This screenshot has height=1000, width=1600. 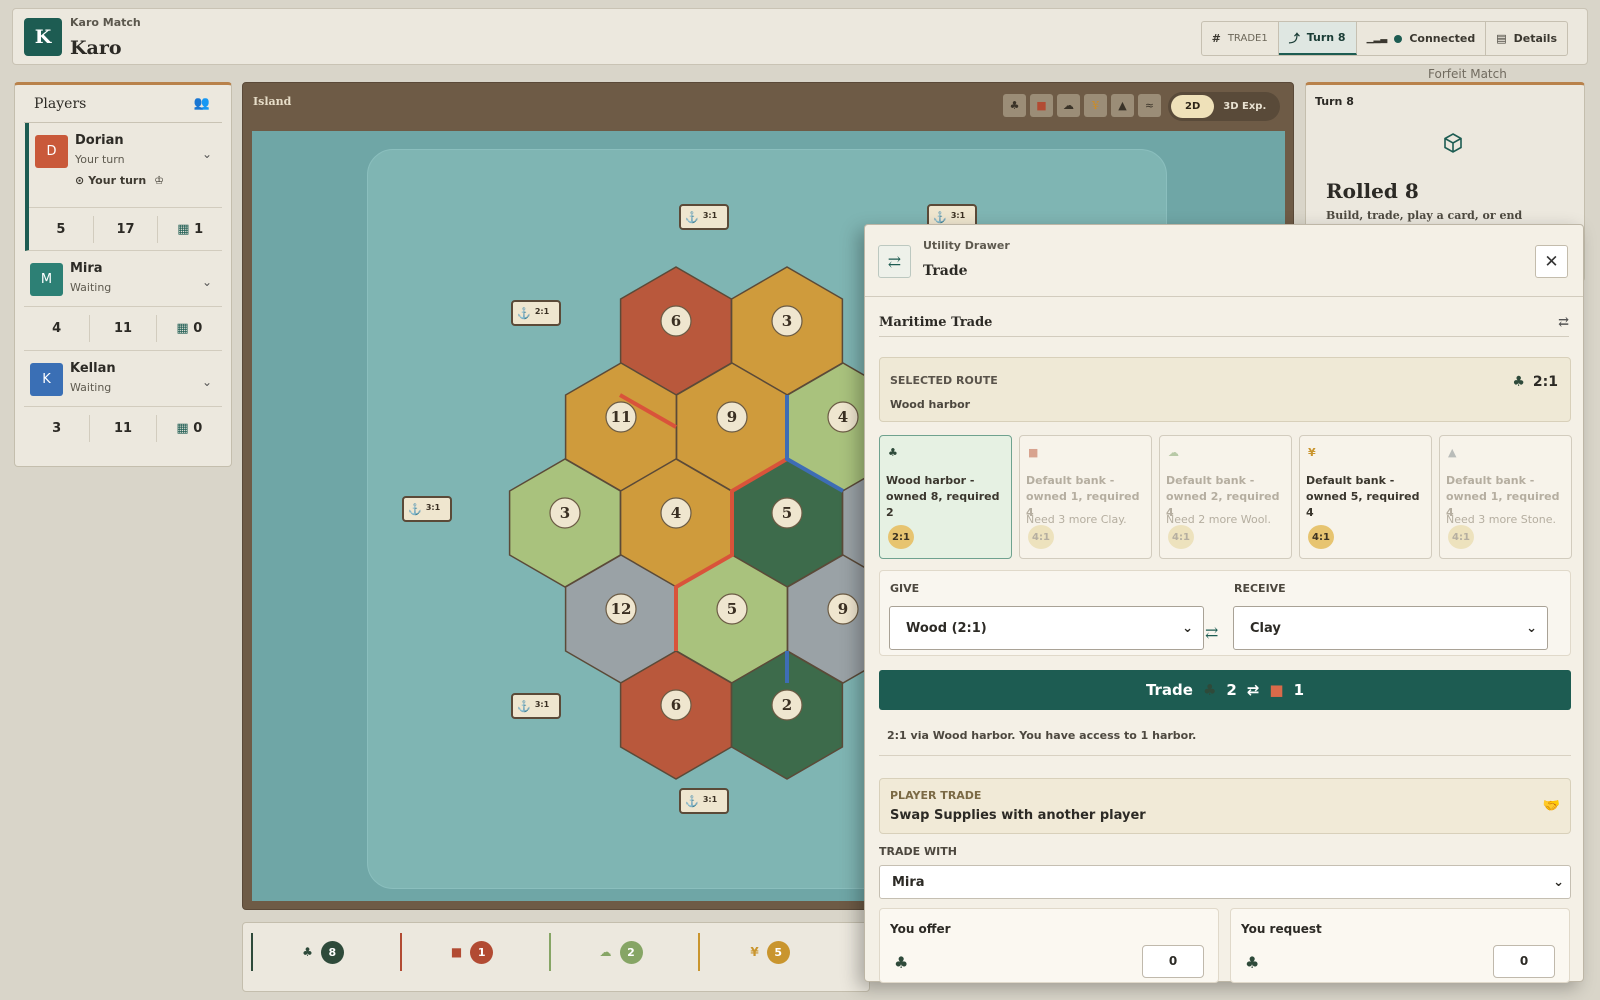 I want to click on hash-icon: #, so click(x=1216, y=38).